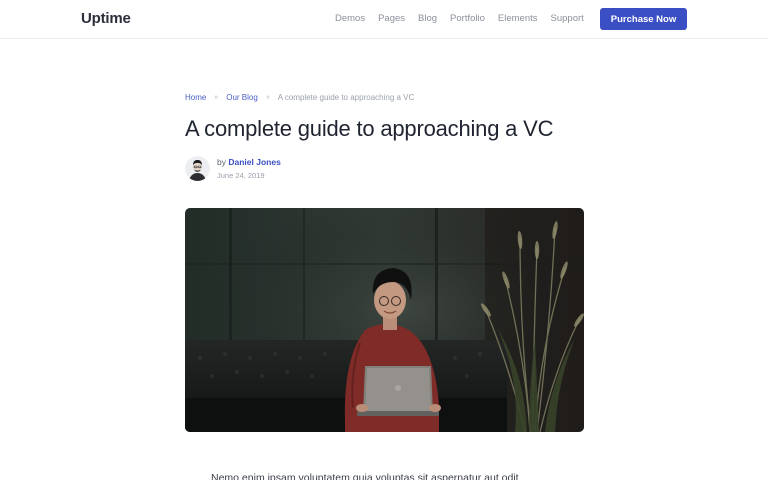 The width and height of the screenshot is (768, 480). Describe the element at coordinates (249, 168) in the screenshot. I see `author-meta: by Daniel Jones June 24, 2019` at that location.